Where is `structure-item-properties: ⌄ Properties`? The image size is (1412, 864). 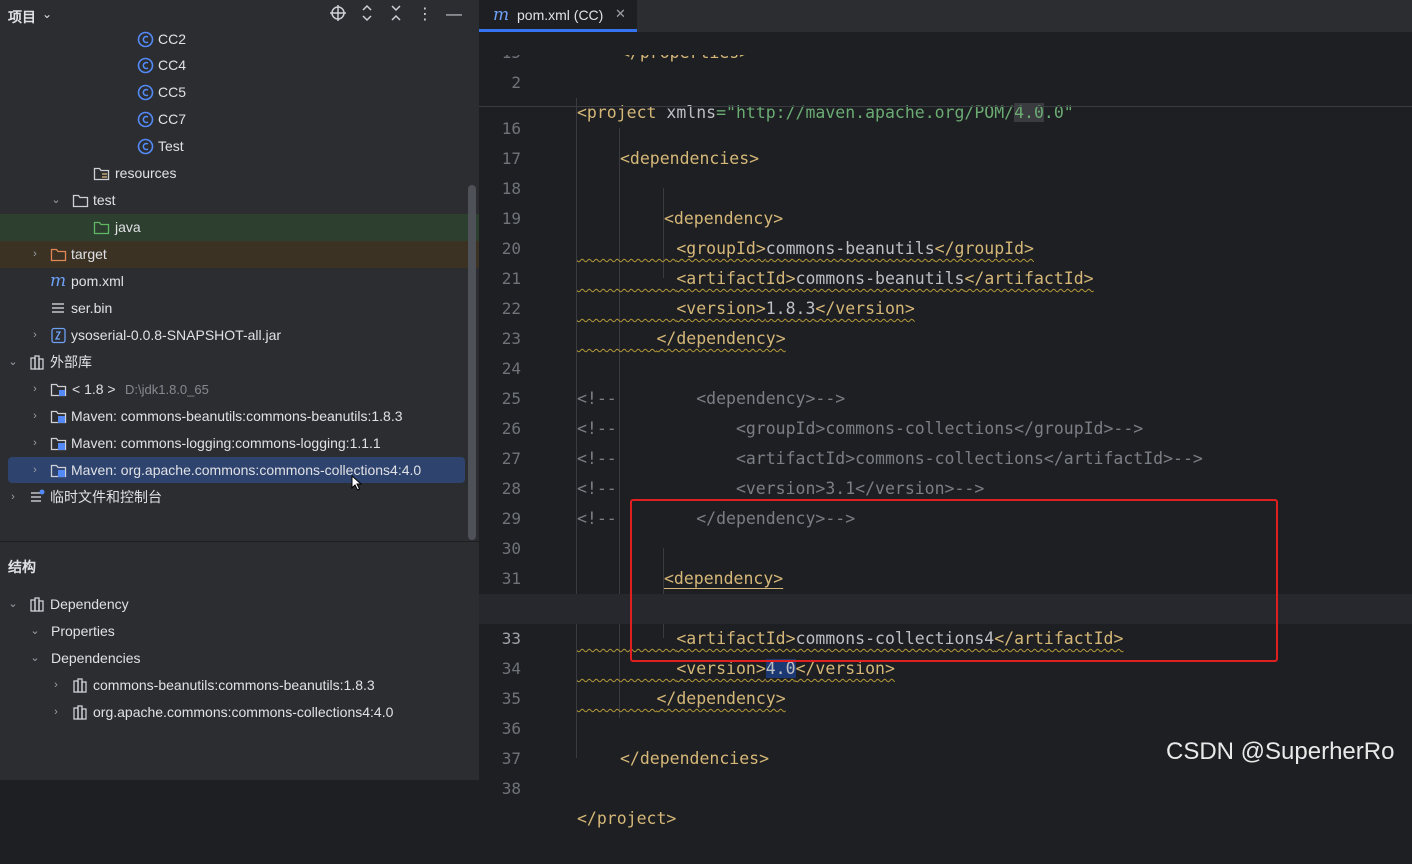 structure-item-properties: ⌄ Properties is located at coordinates (239, 631).